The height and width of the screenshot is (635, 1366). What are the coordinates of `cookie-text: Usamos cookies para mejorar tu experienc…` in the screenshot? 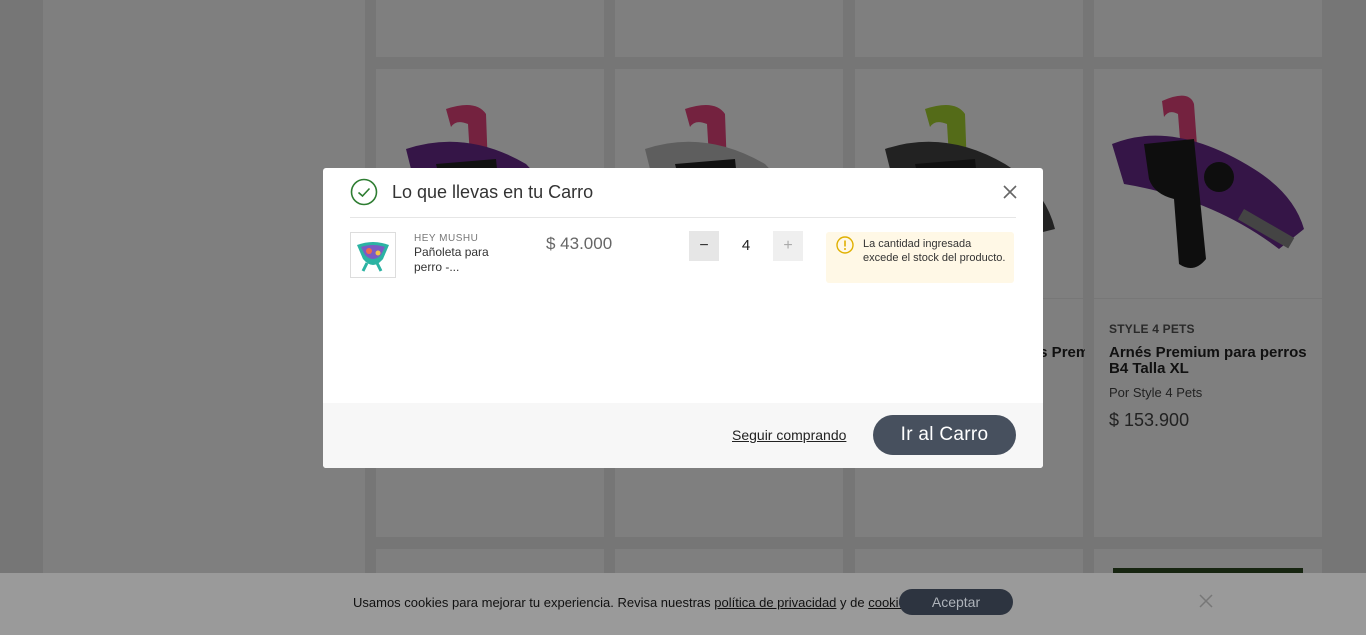 It's located at (534, 602).